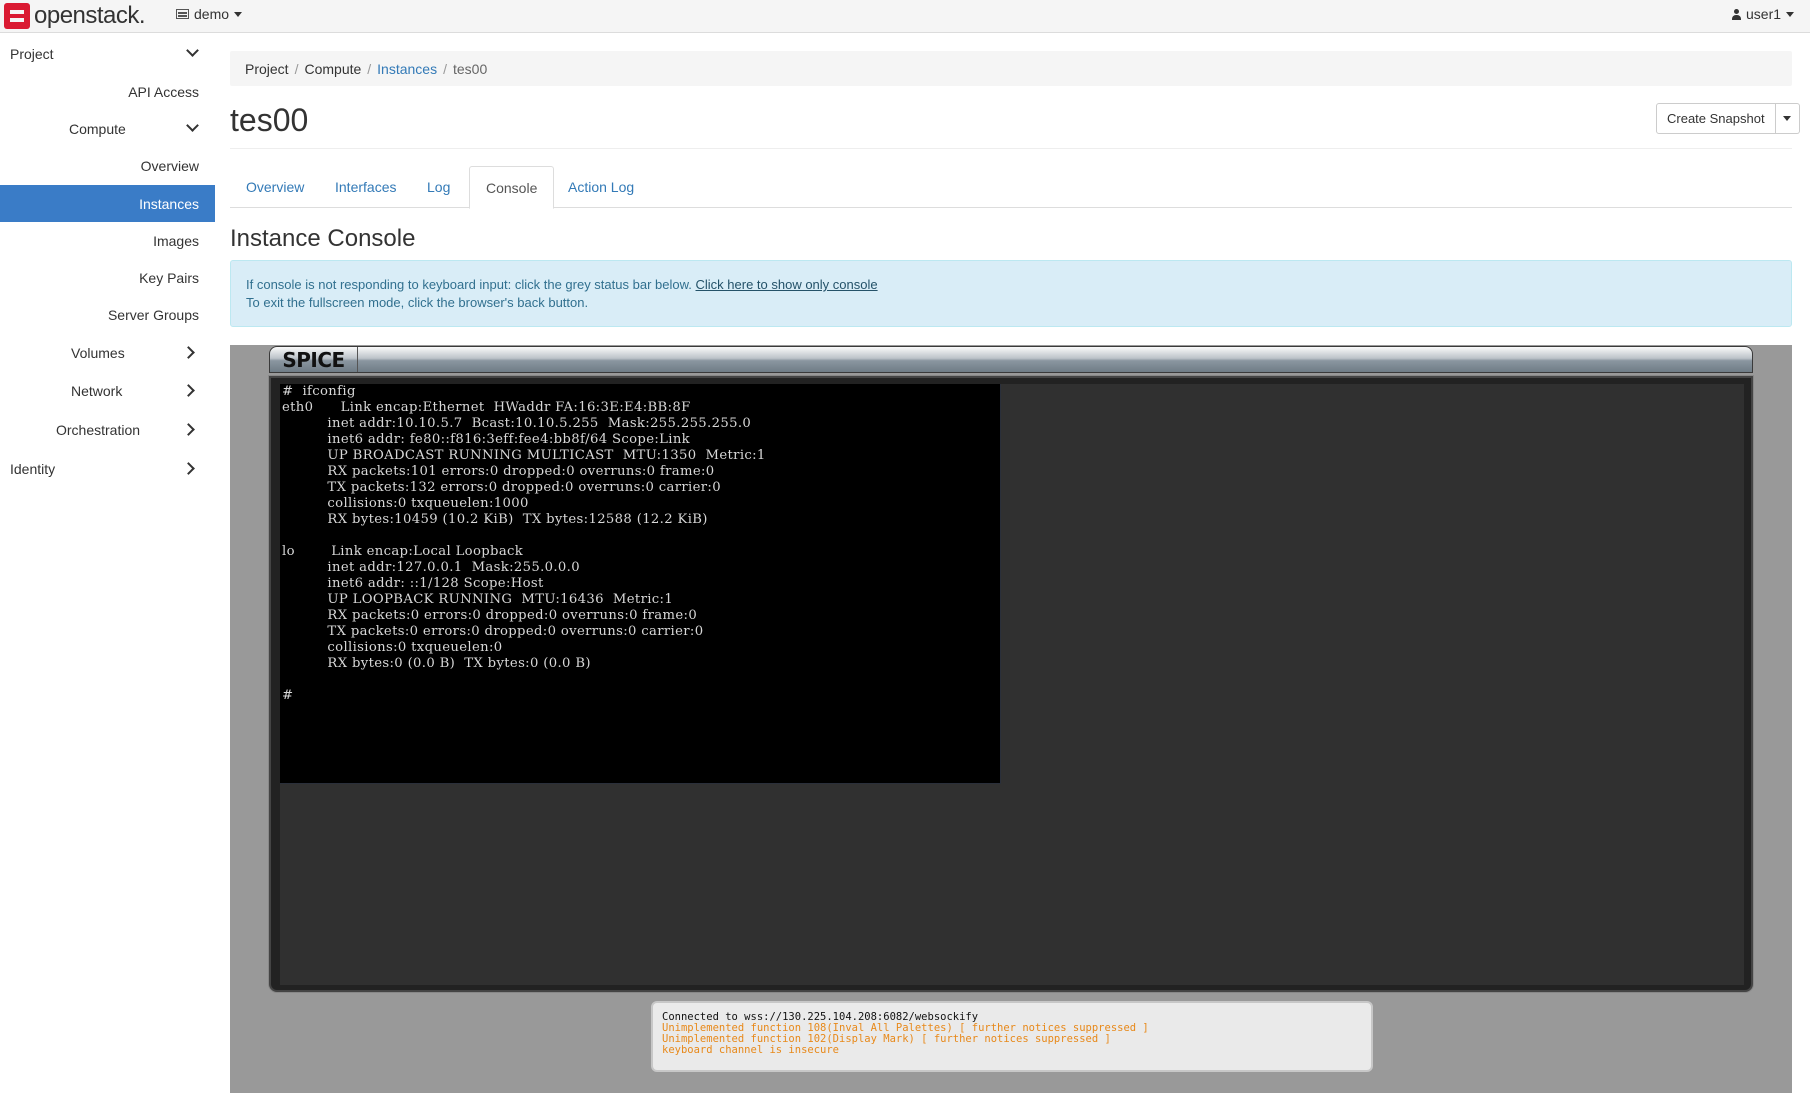 This screenshot has width=1810, height=1093. What do you see at coordinates (751, 1050) in the screenshot?
I see `status-warning: keyboard channel is insecure` at bounding box center [751, 1050].